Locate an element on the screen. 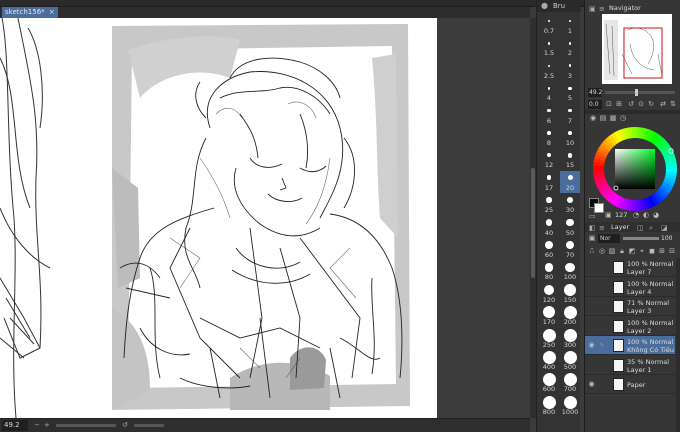  brush-size-option: 50 is located at coordinates (570, 227).